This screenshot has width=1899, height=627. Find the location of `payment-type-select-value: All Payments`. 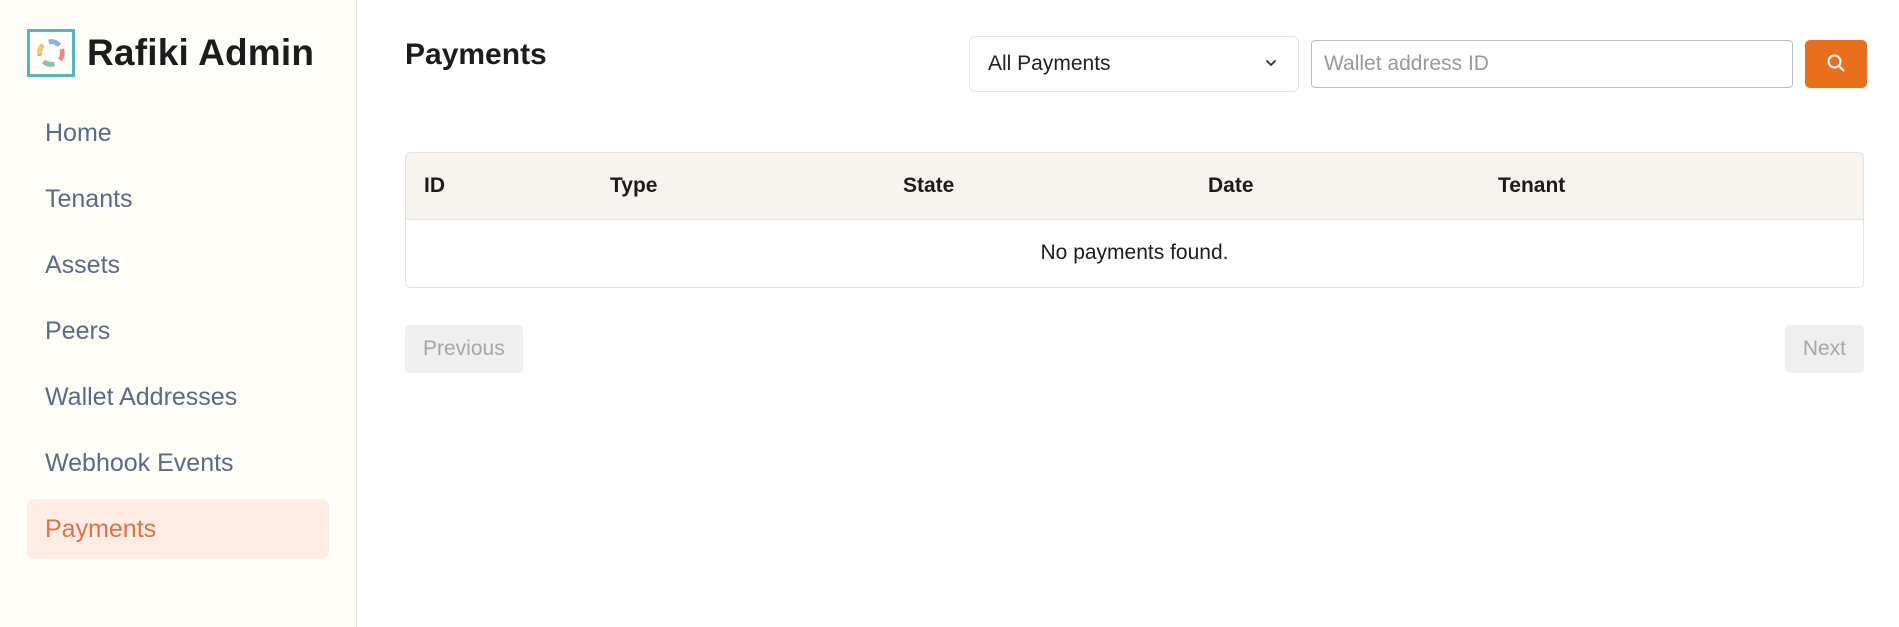

payment-type-select-value: All Payments is located at coordinates (1049, 63).